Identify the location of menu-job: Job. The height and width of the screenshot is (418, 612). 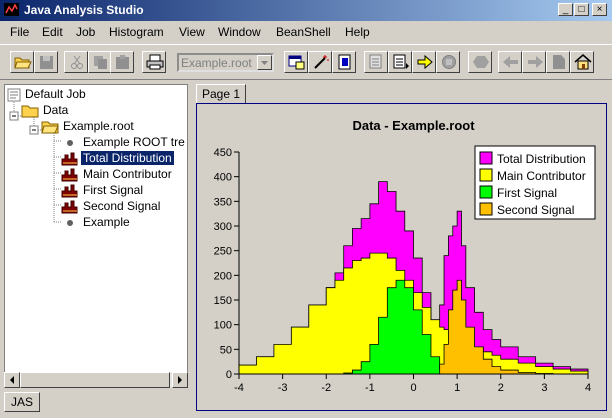
(85, 32).